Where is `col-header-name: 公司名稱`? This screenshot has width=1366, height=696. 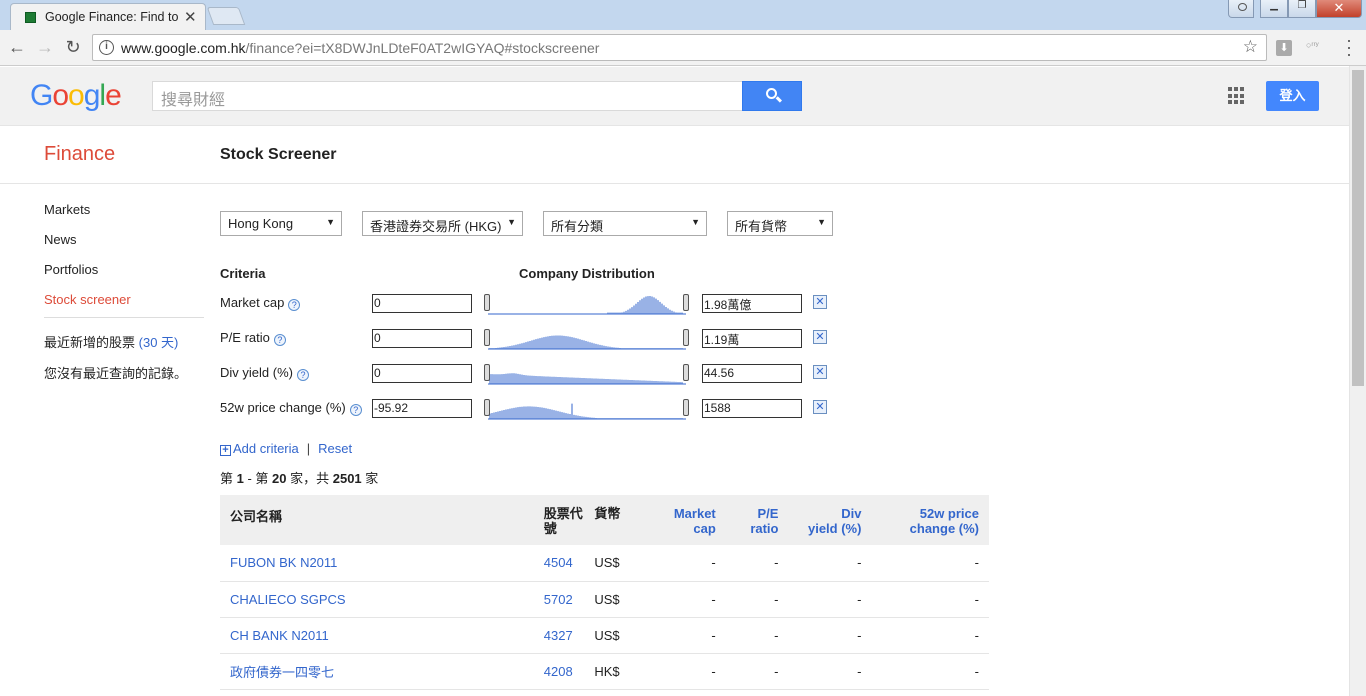
col-header-name: 公司名稱 is located at coordinates (382, 520).